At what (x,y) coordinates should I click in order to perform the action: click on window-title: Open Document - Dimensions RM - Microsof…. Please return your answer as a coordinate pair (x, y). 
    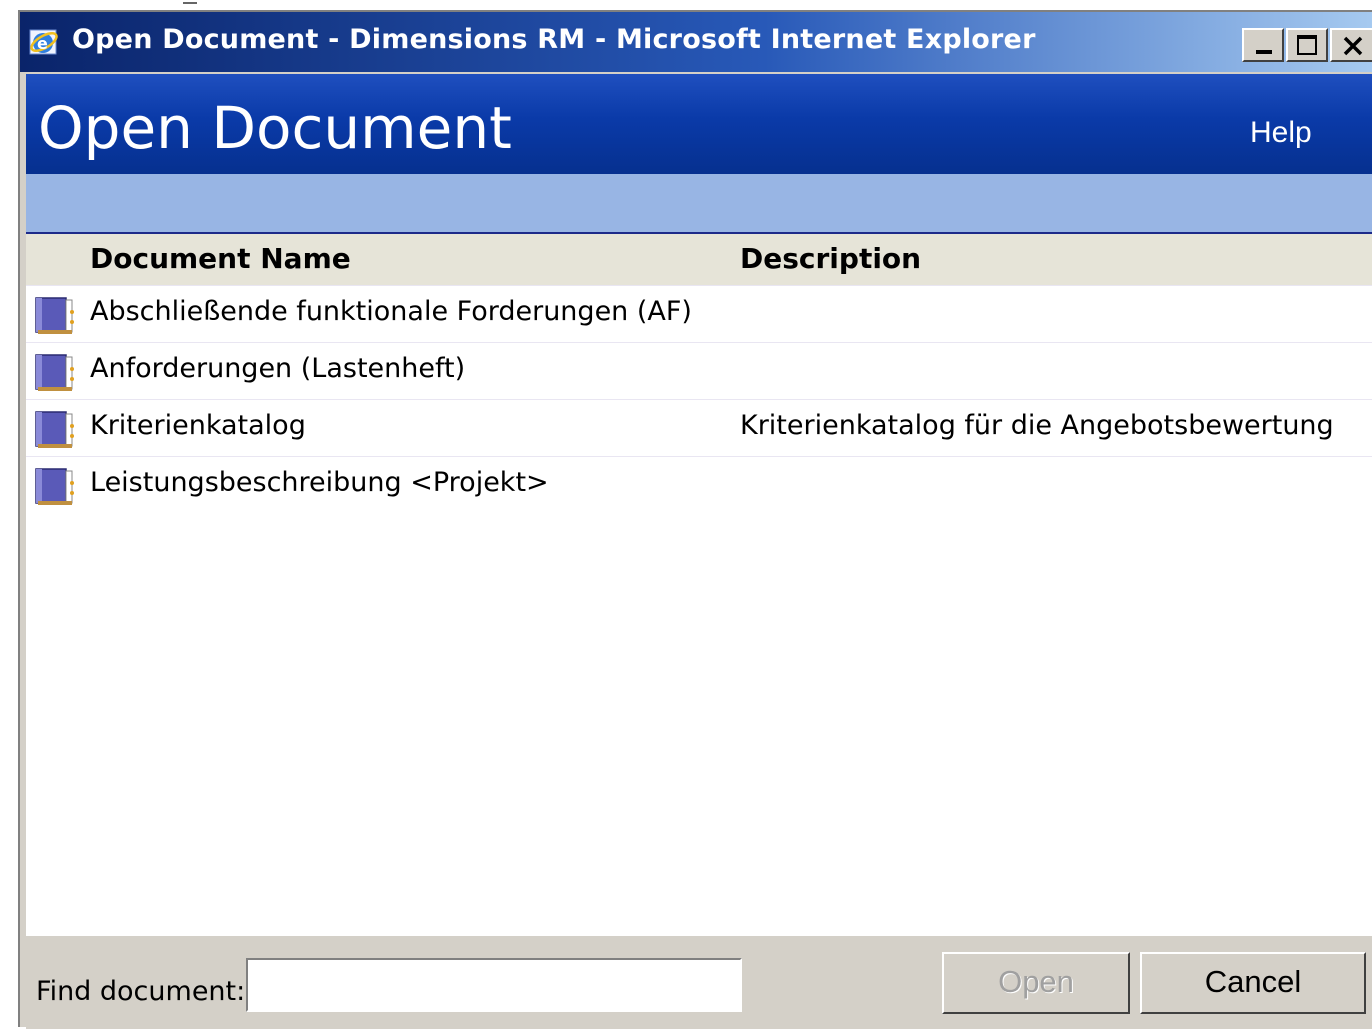
    Looking at the image, I should click on (554, 39).